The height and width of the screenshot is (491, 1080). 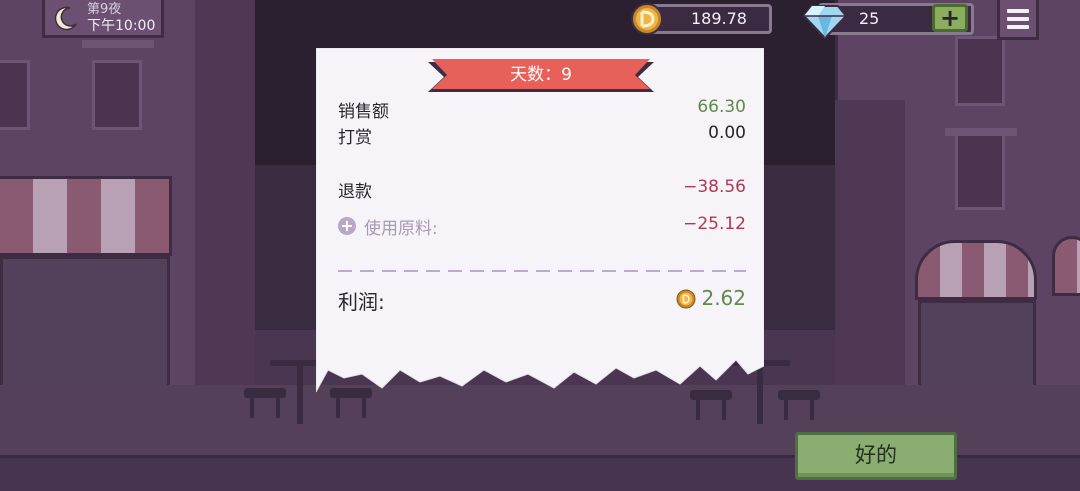 I want to click on night-label: 第9夜, so click(x=104, y=9).